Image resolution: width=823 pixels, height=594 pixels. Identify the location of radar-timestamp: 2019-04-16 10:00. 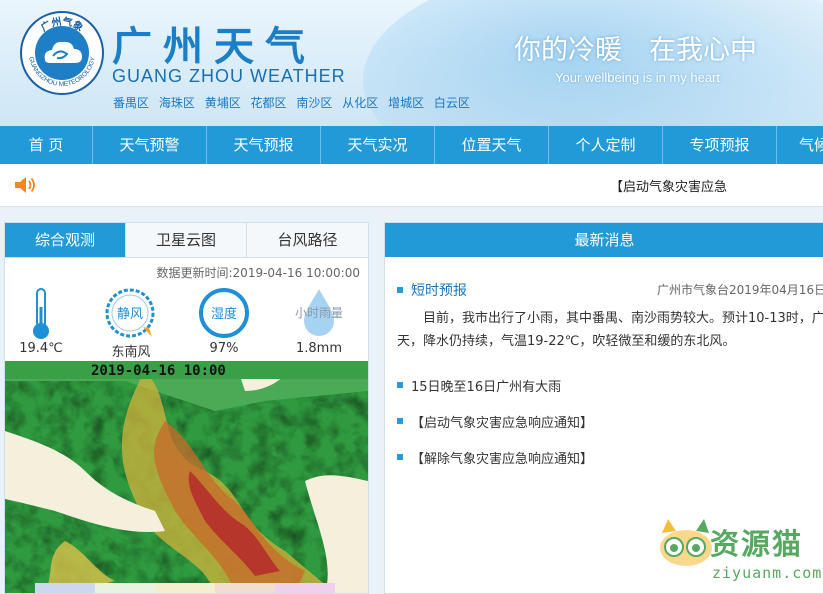
(158, 371).